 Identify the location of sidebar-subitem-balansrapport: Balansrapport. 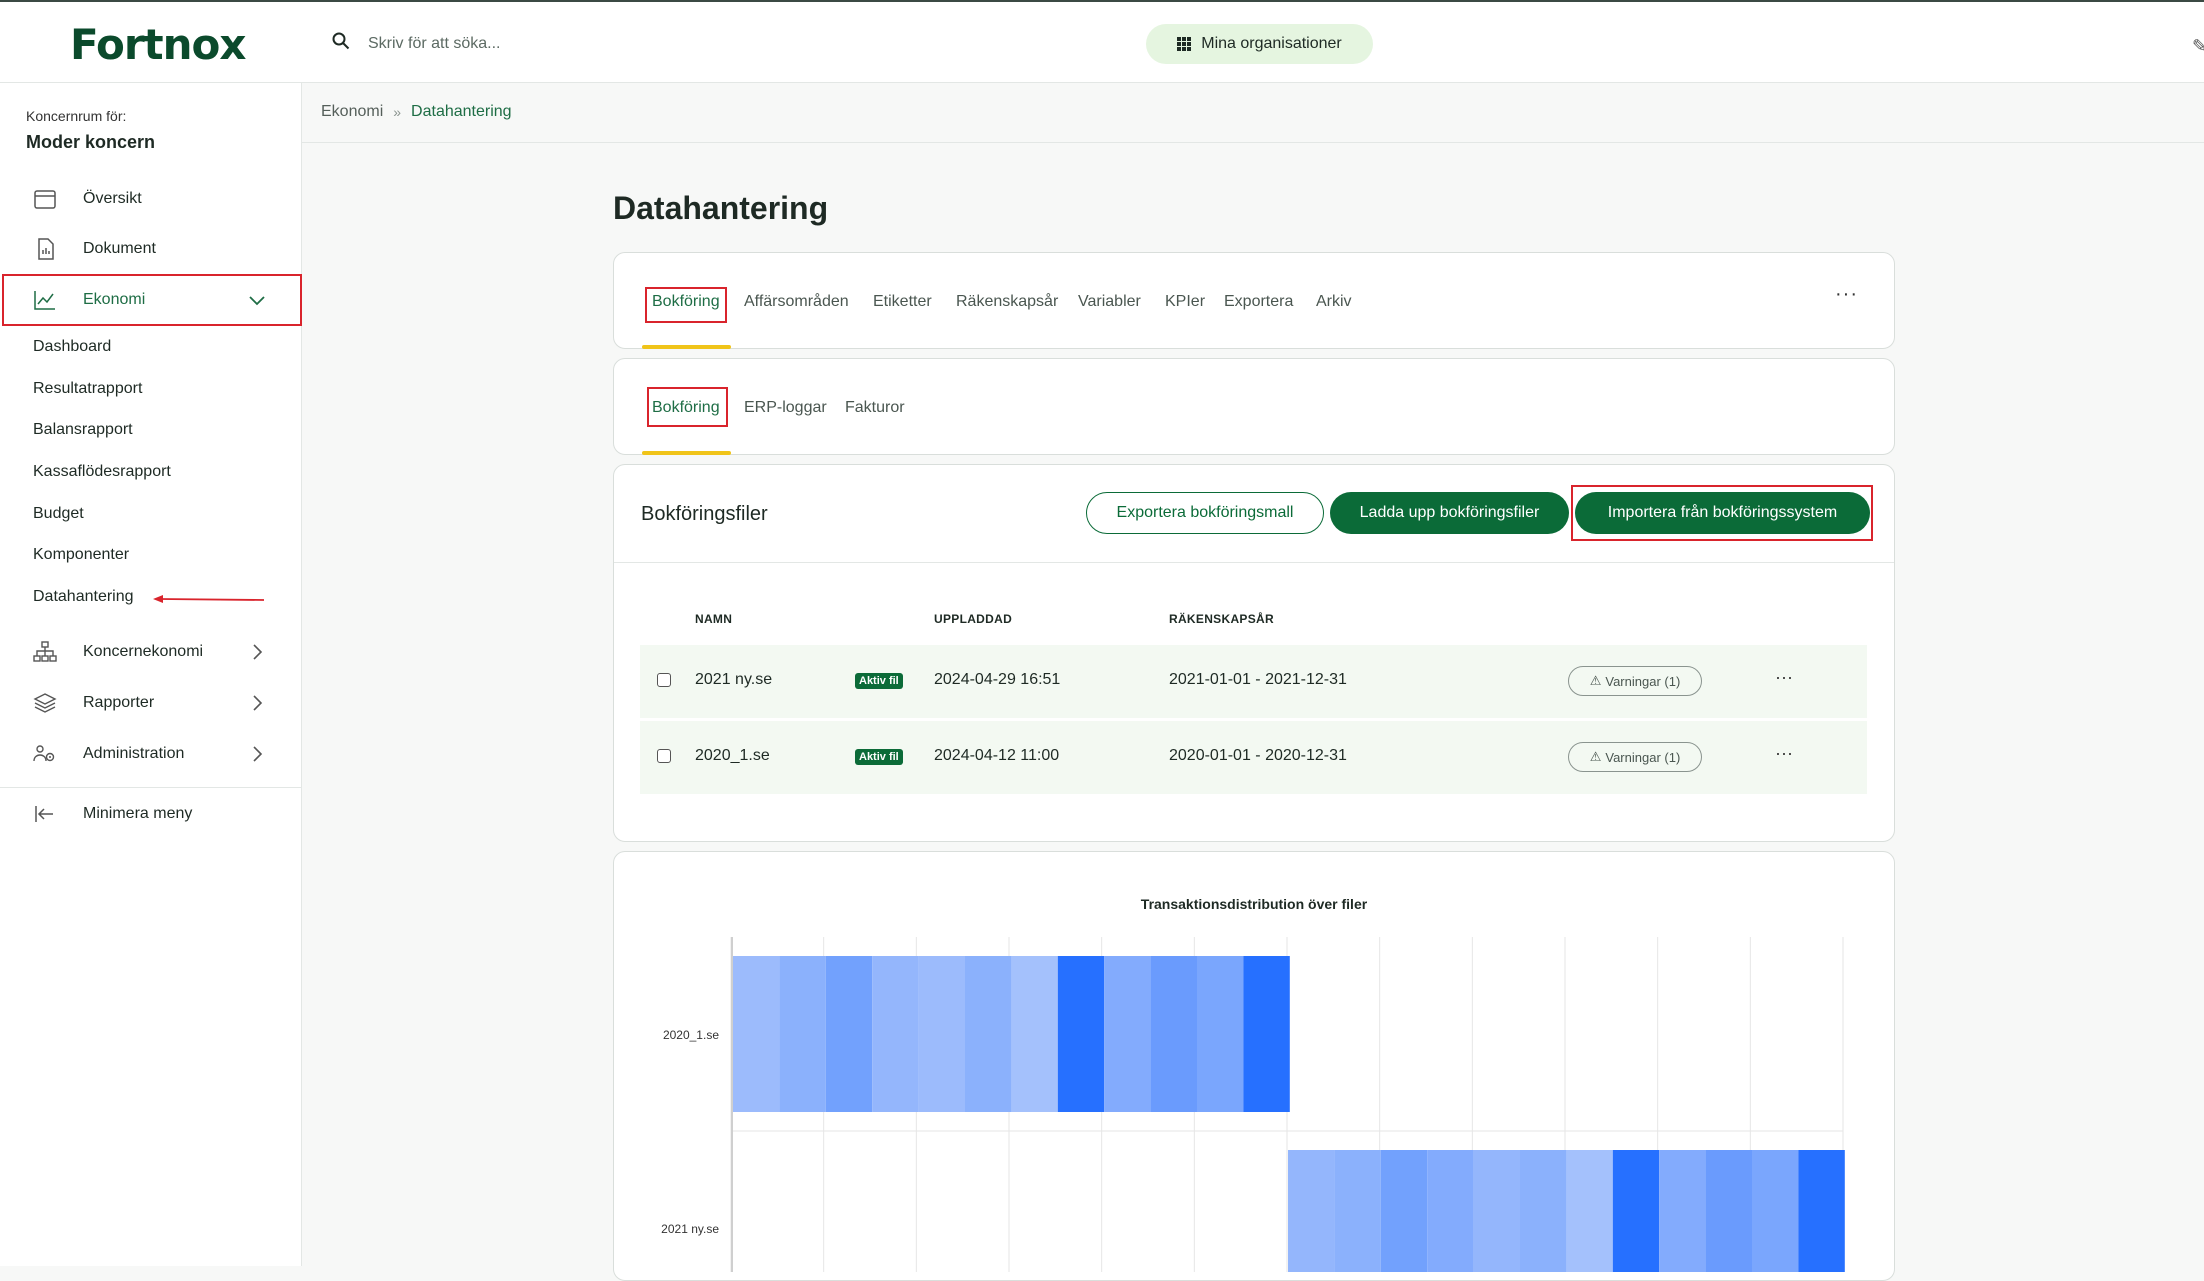
(83, 430).